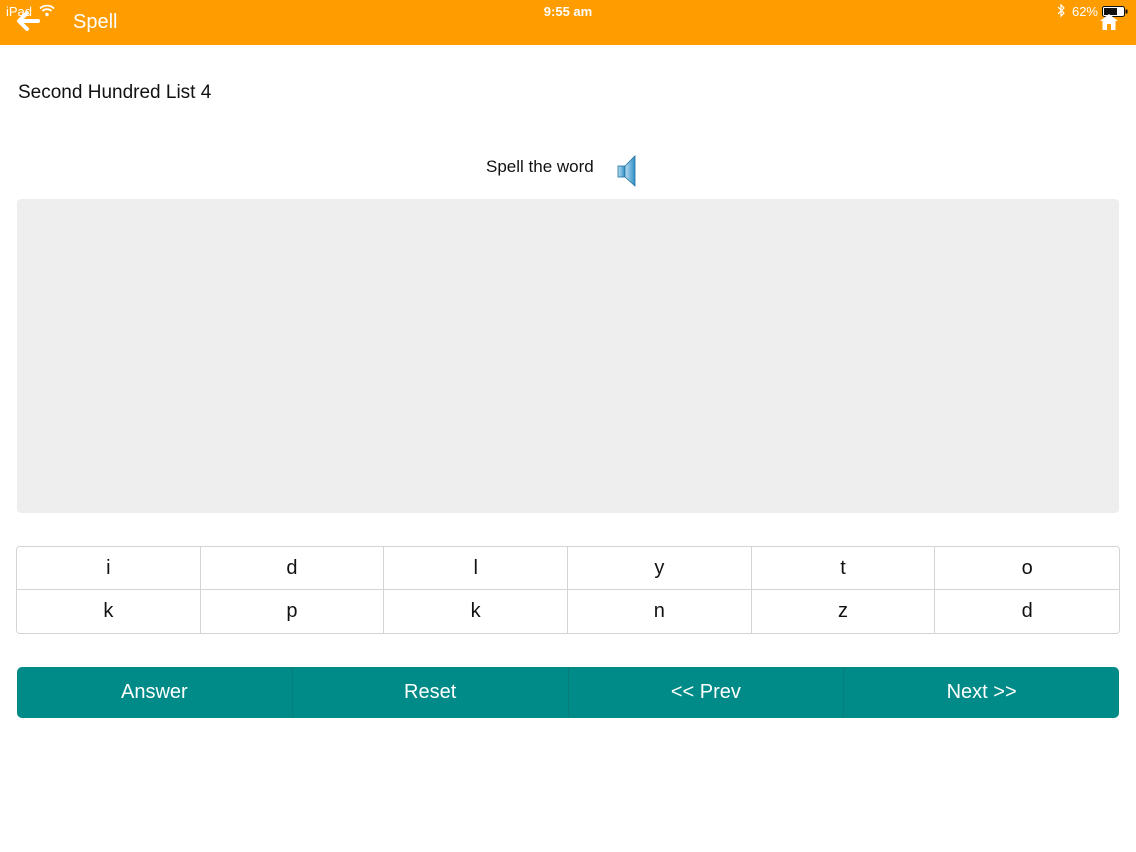  I want to click on back-arrow-icon, so click(28, 21).